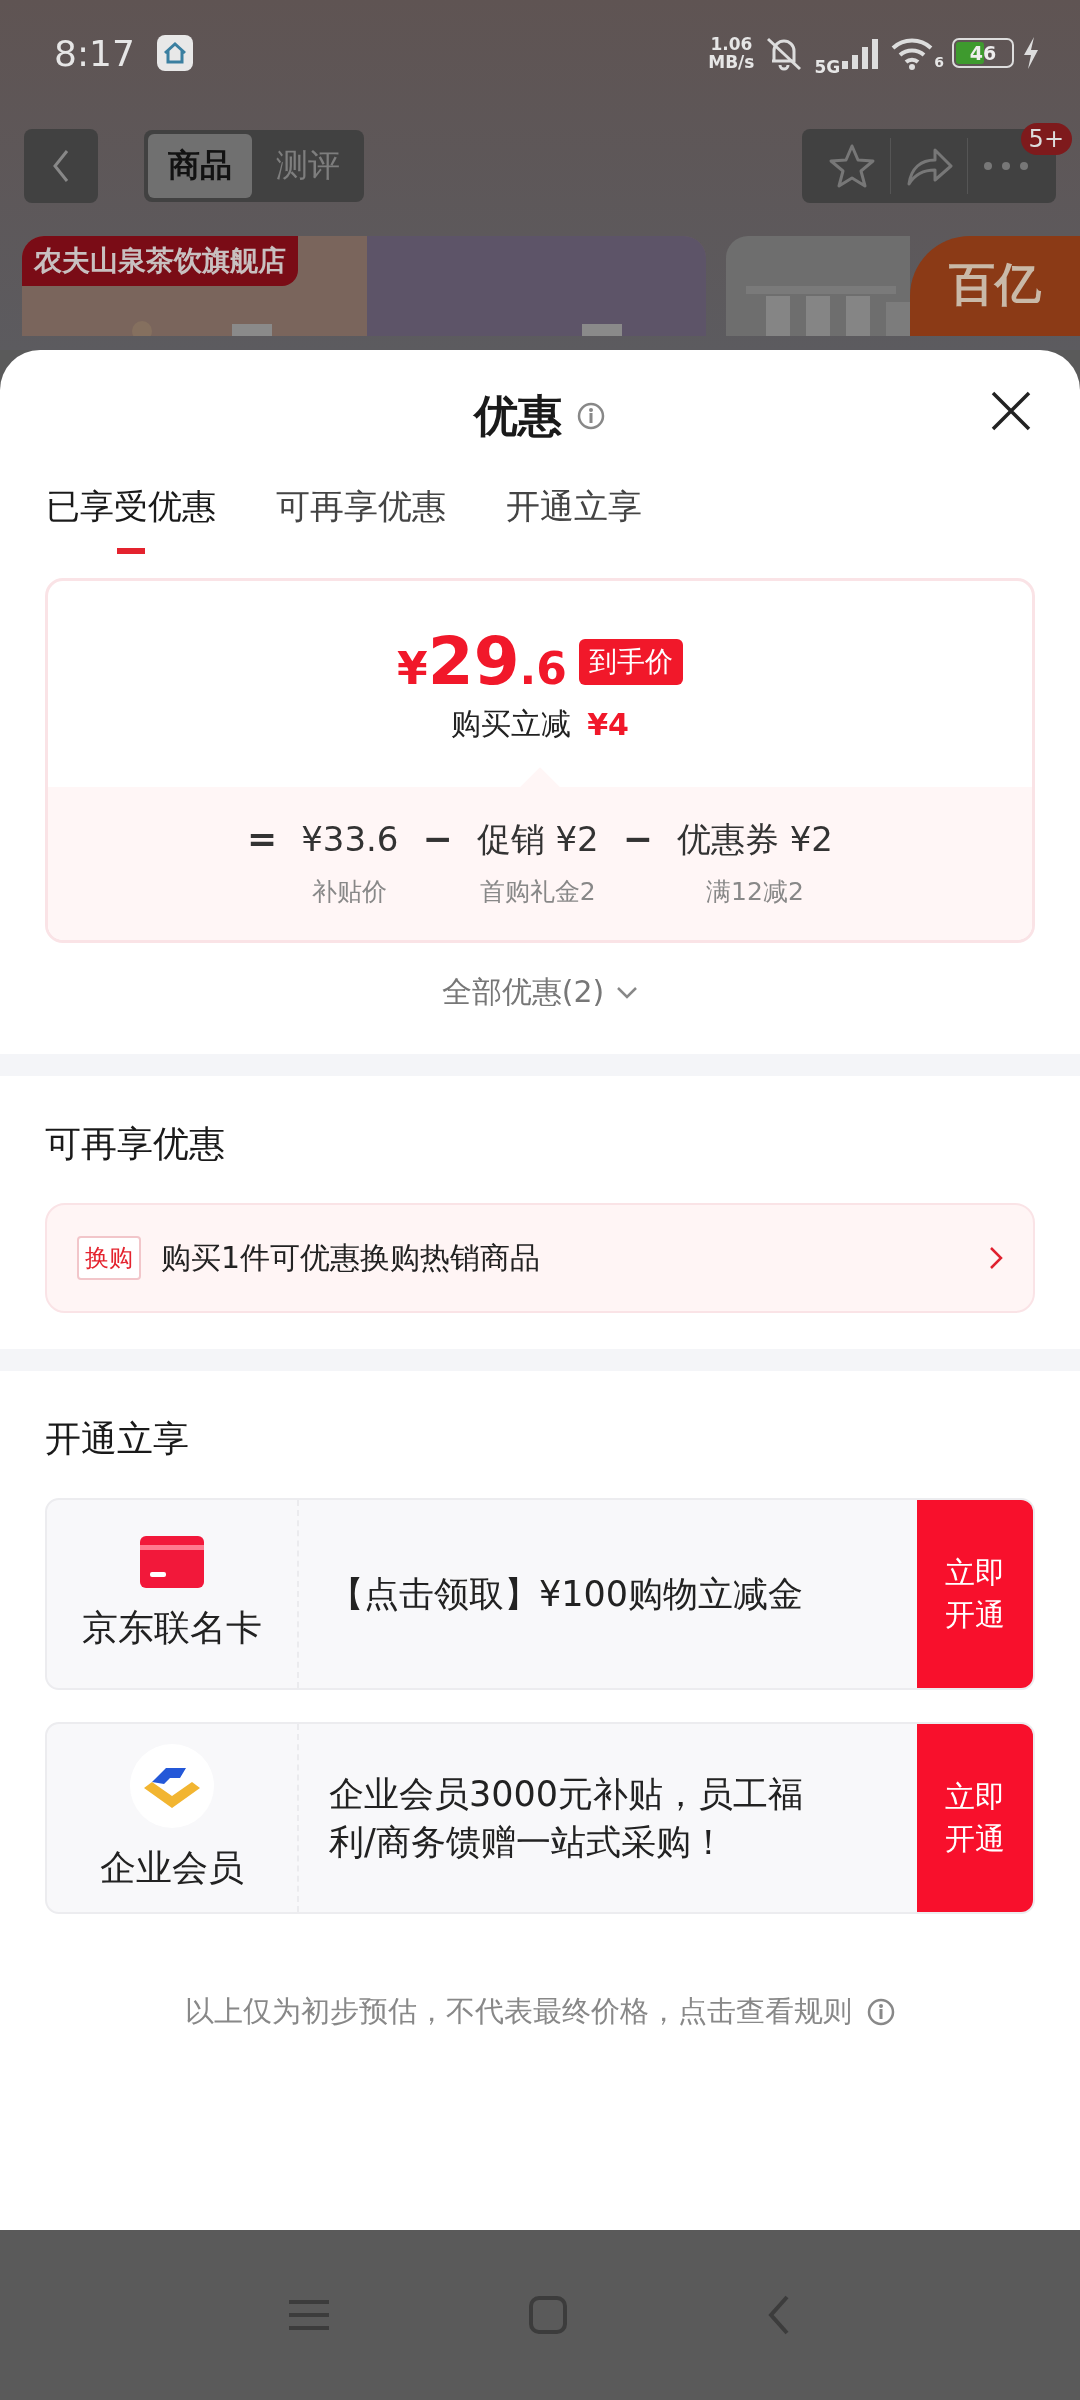 This screenshot has width=1080, height=2400. What do you see at coordinates (482, 661) in the screenshot?
I see `final-price: ¥29.6` at bounding box center [482, 661].